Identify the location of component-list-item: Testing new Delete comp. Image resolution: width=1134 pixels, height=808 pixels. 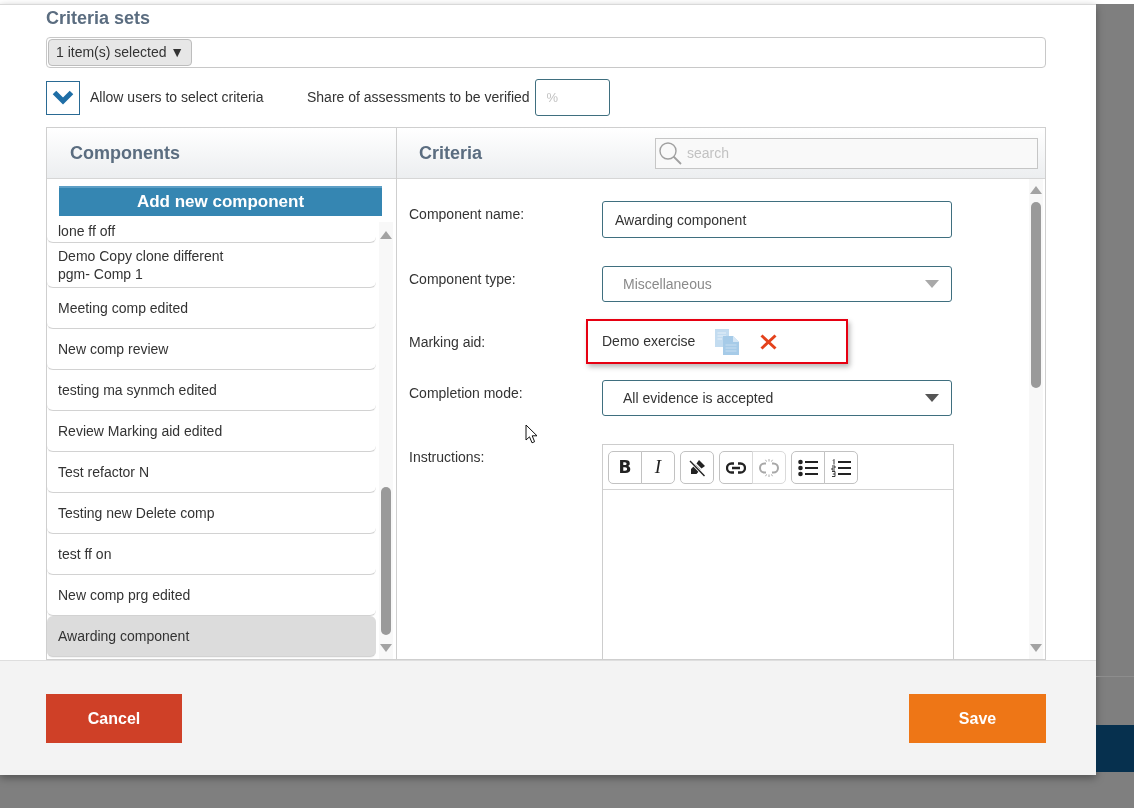
(211, 513).